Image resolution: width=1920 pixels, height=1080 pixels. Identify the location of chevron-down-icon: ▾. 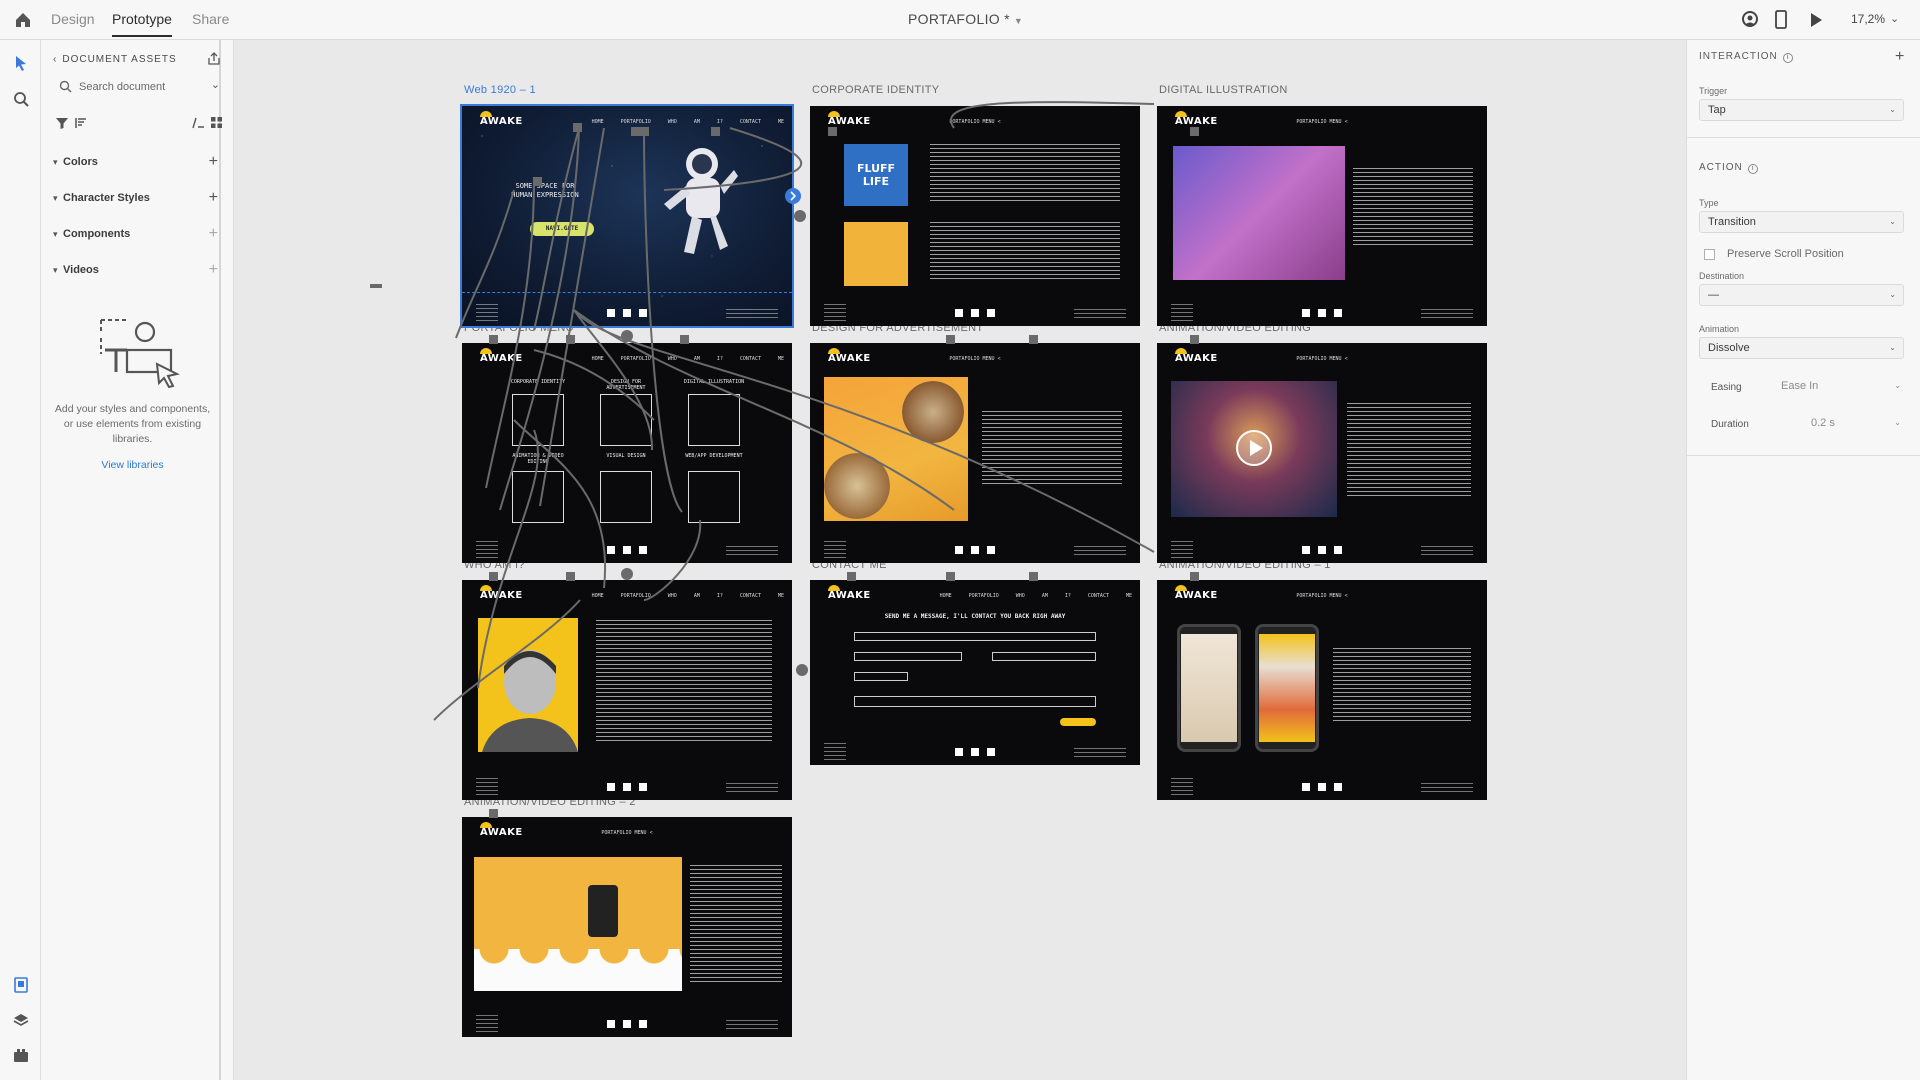
(55, 162).